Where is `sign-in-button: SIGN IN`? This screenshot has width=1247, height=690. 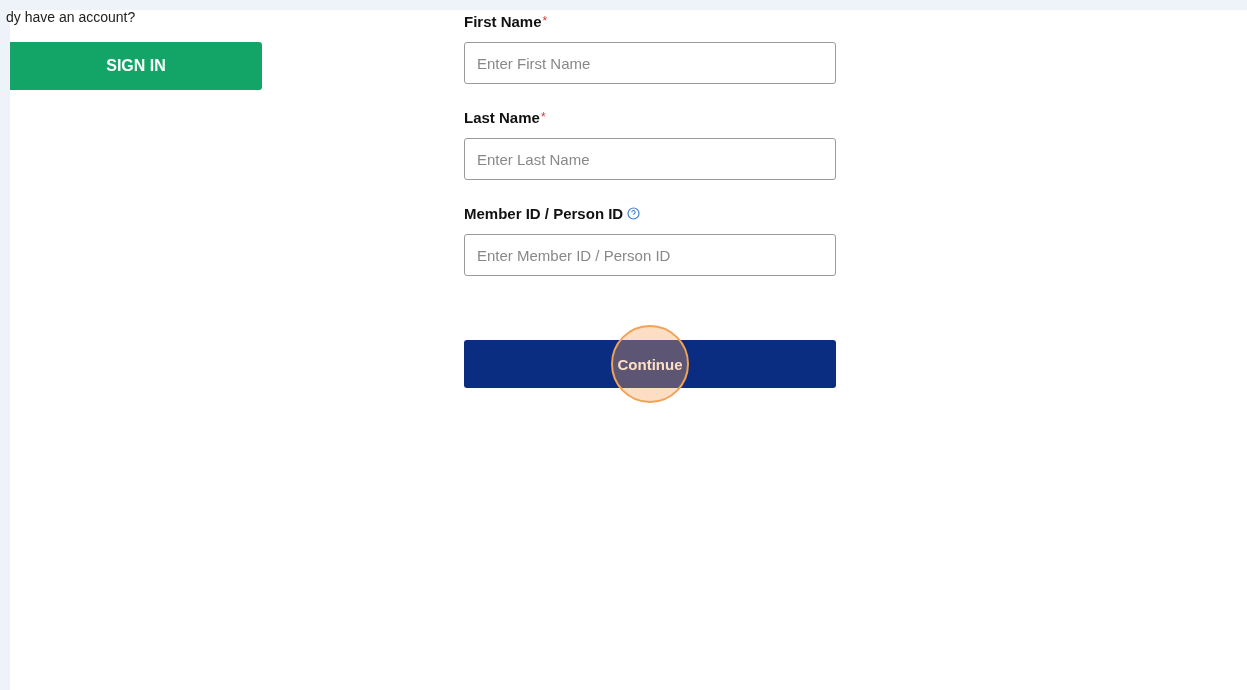
sign-in-button: SIGN IN is located at coordinates (136, 66).